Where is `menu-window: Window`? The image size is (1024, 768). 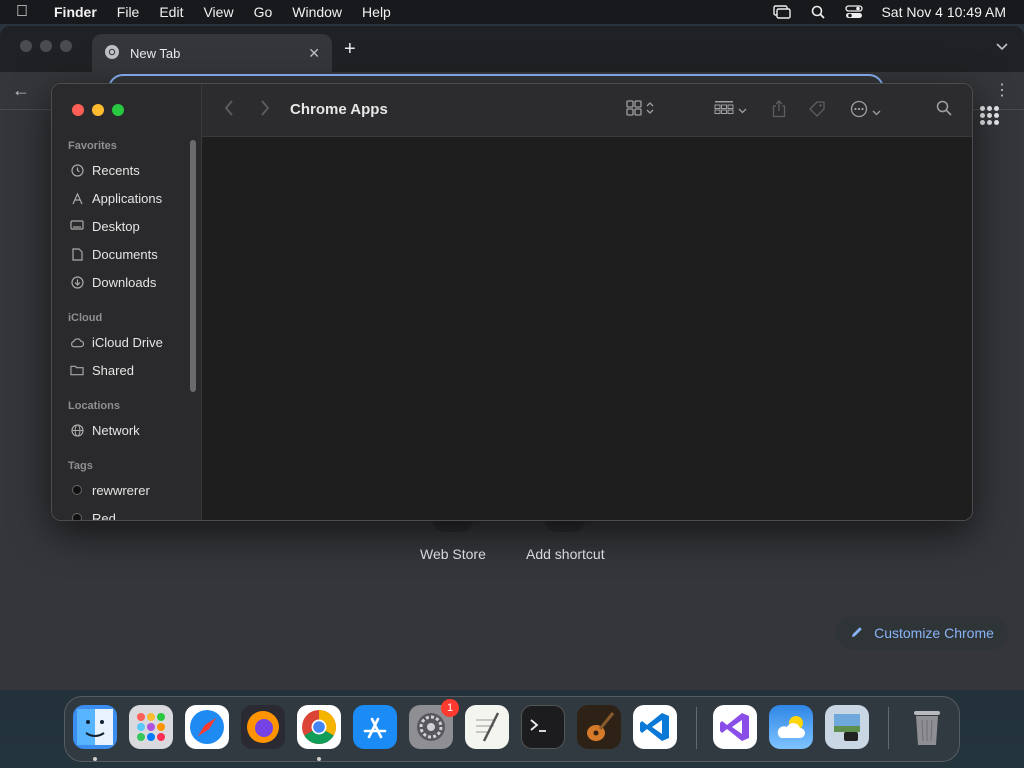
menu-window: Window is located at coordinates (317, 12).